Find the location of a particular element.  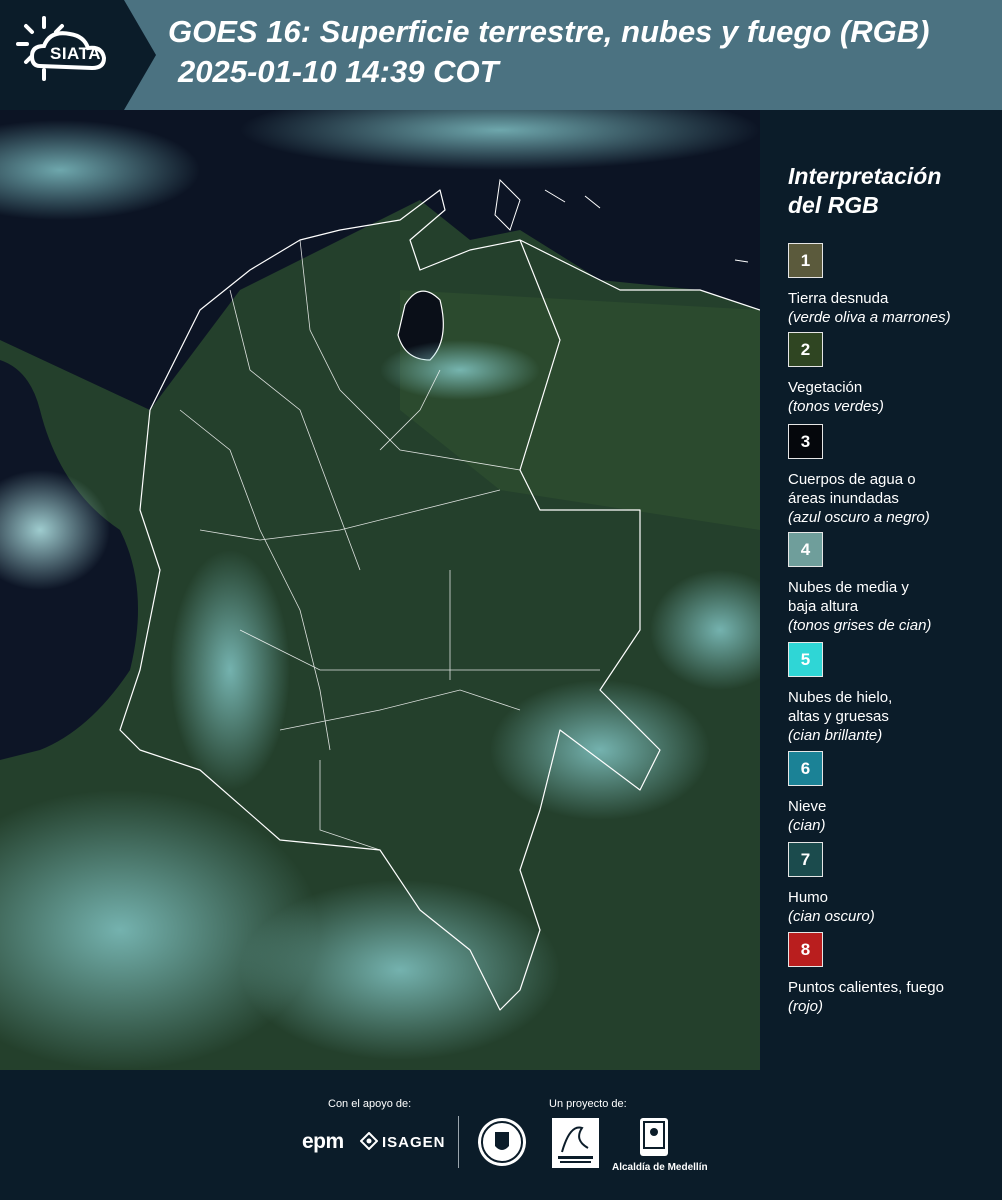

legend-title: Interpretación del RGB is located at coordinates (865, 190).